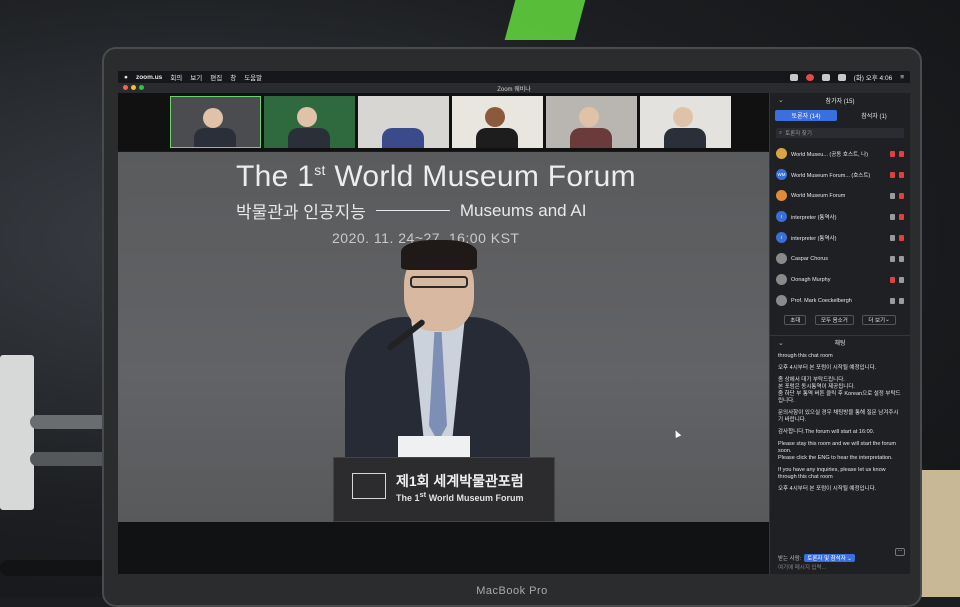 The height and width of the screenshot is (607, 960). I want to click on status-icon, so click(793, 77).